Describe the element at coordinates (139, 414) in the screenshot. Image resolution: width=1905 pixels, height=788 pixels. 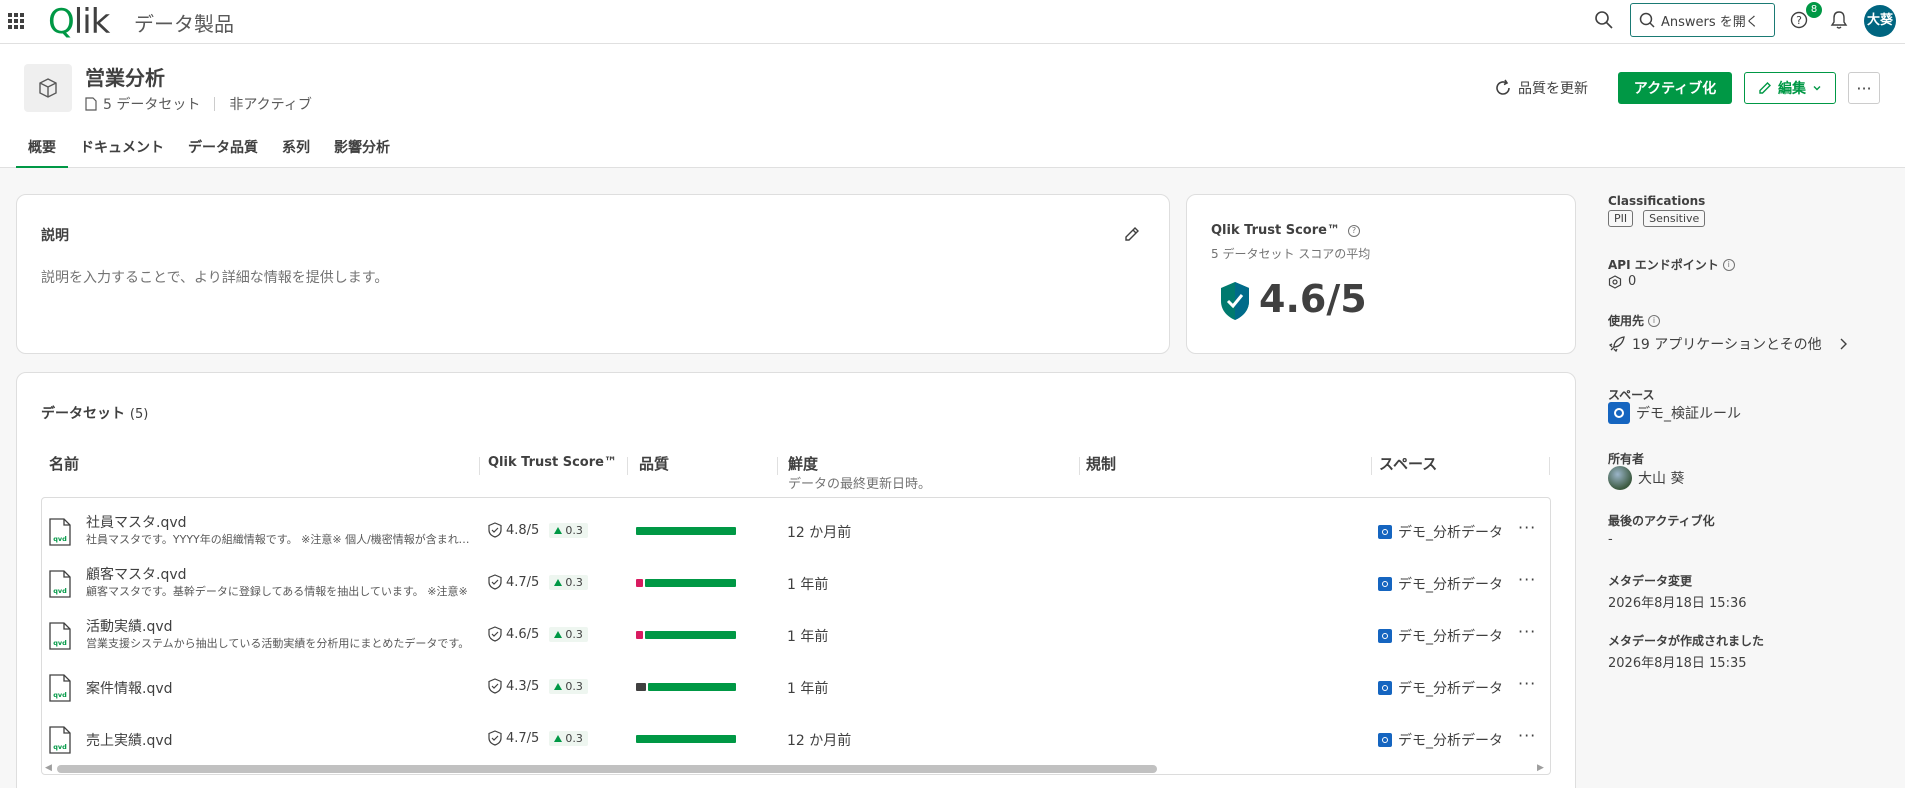
I see `datasets-count: (5)` at that location.